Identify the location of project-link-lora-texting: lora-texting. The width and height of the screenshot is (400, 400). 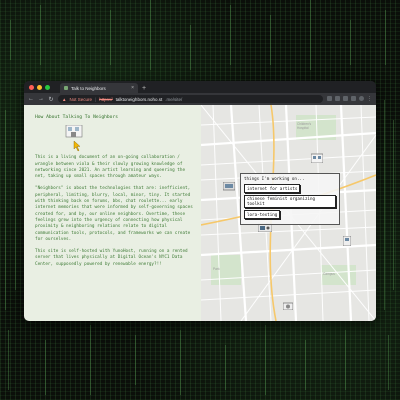
(262, 214).